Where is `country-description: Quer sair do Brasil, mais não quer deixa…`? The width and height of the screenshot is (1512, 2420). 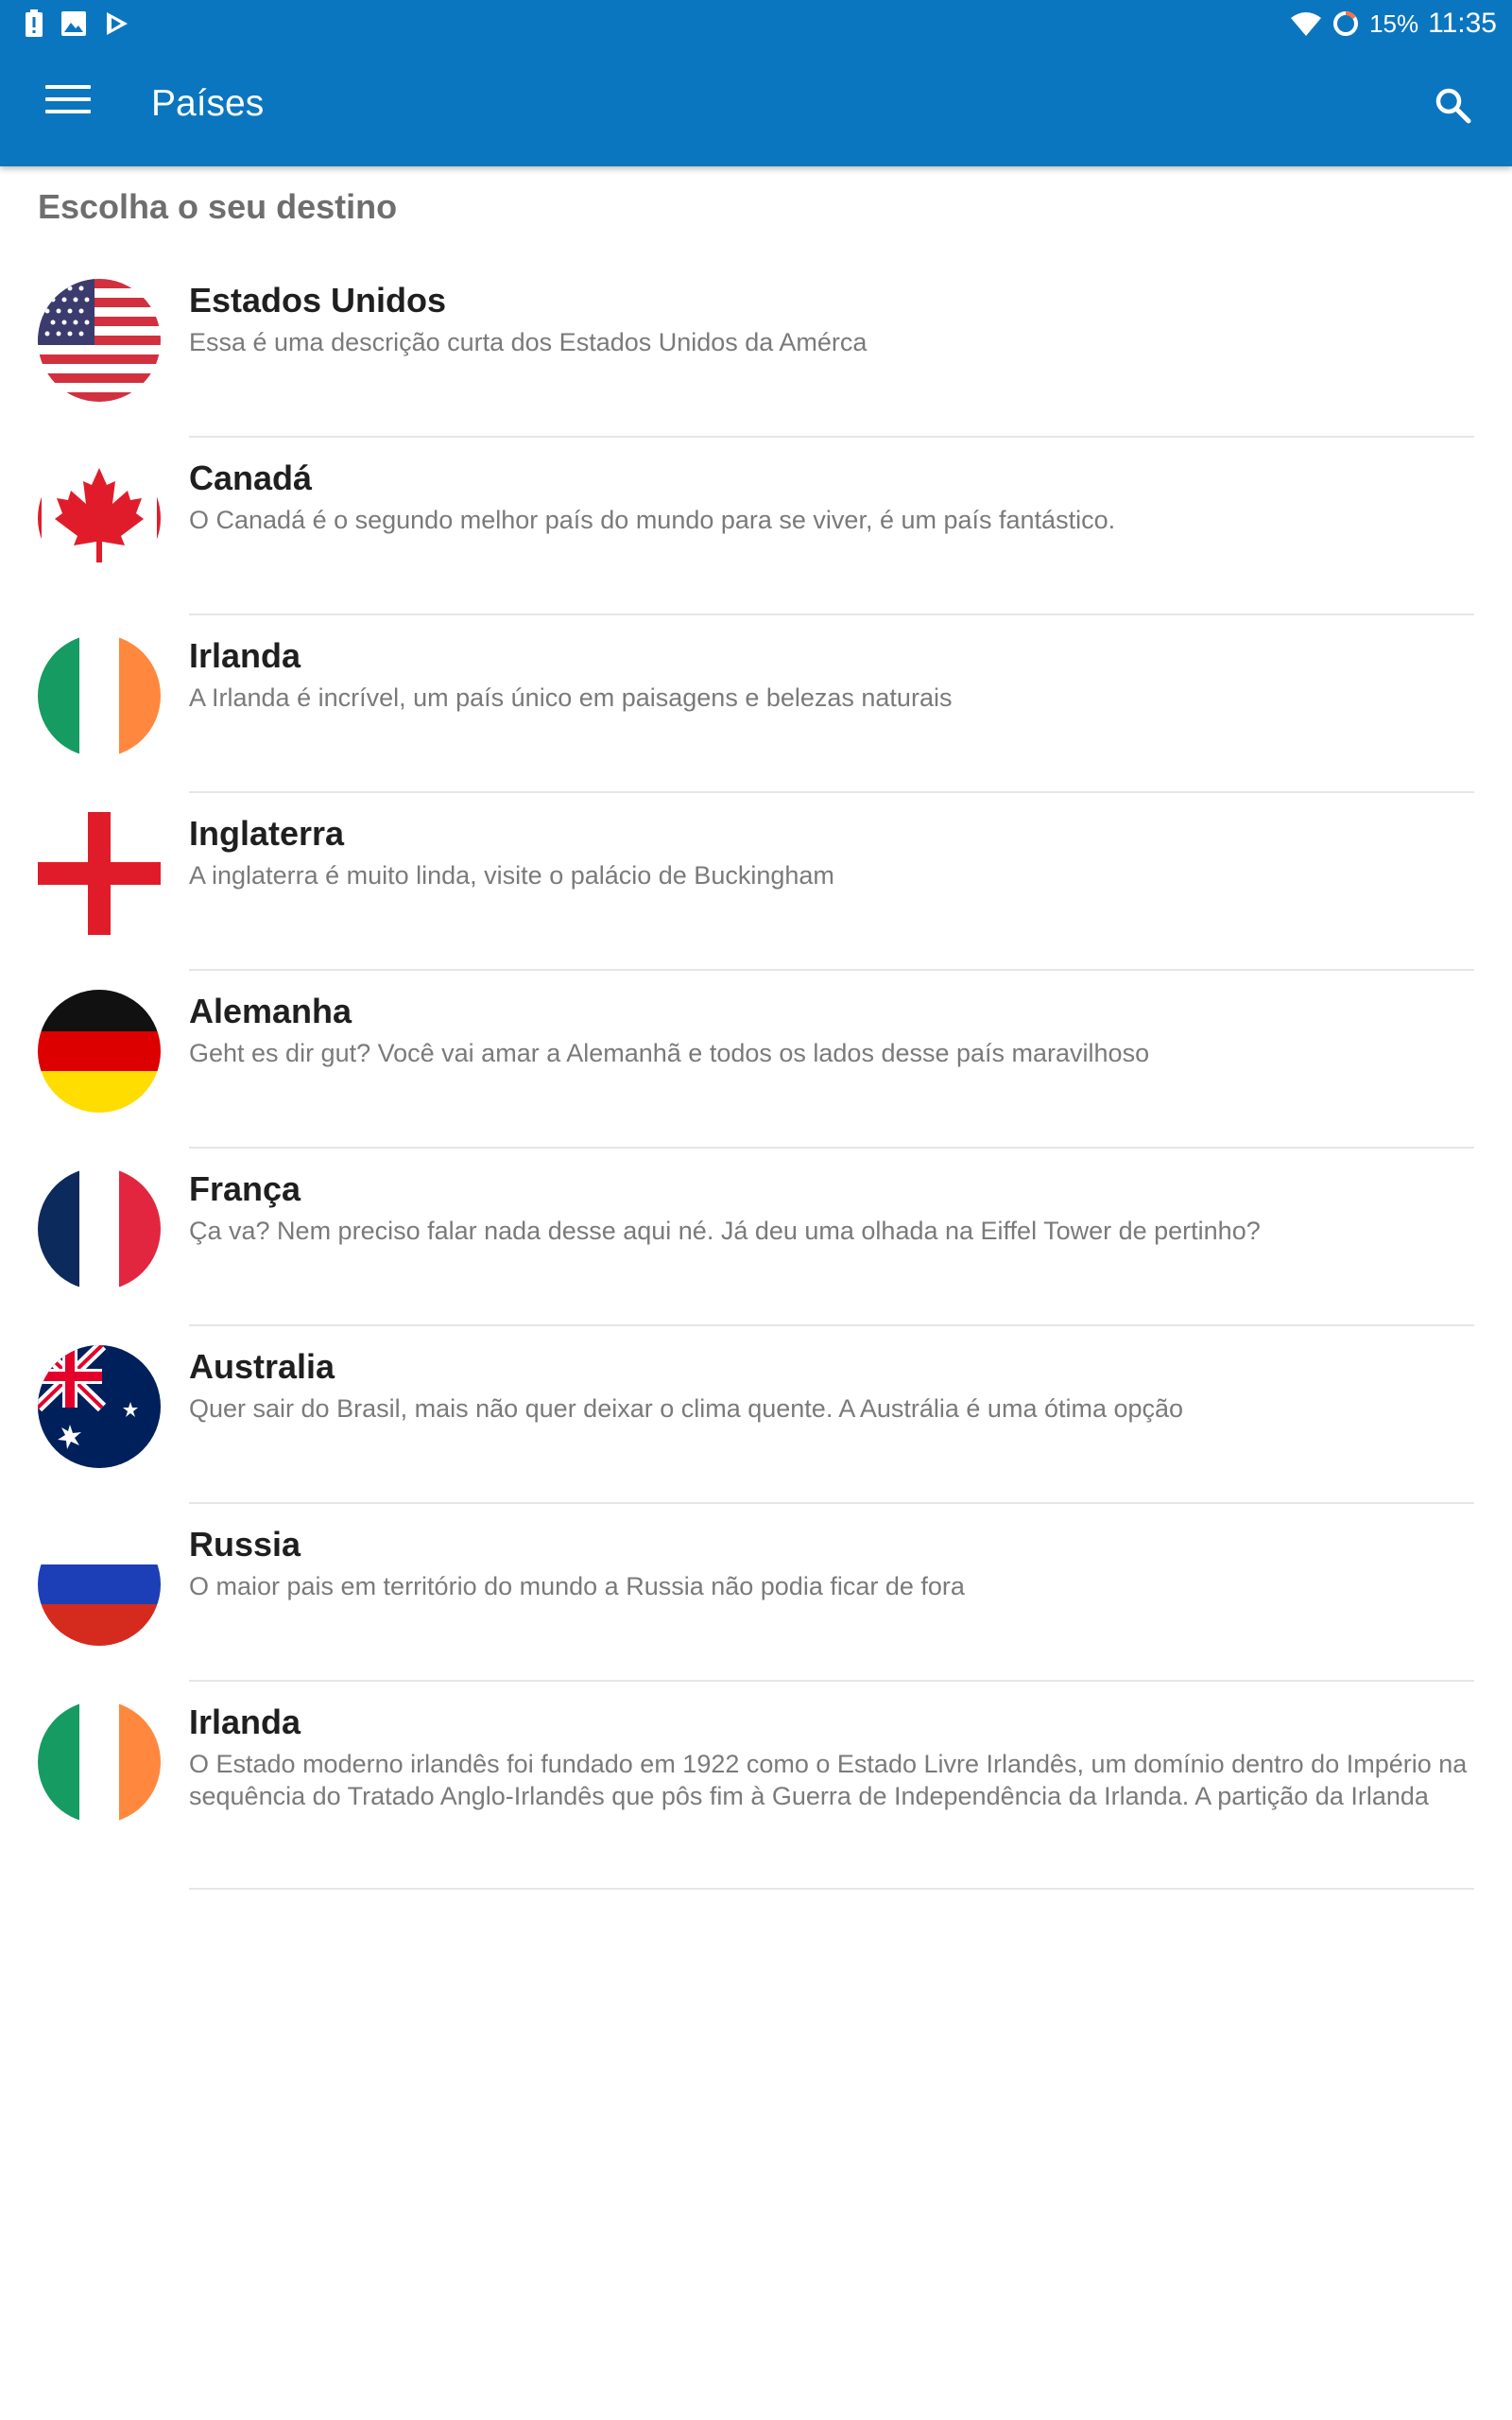 country-description: Quer sair do Brasil, mais não quer deixa… is located at coordinates (686, 1409).